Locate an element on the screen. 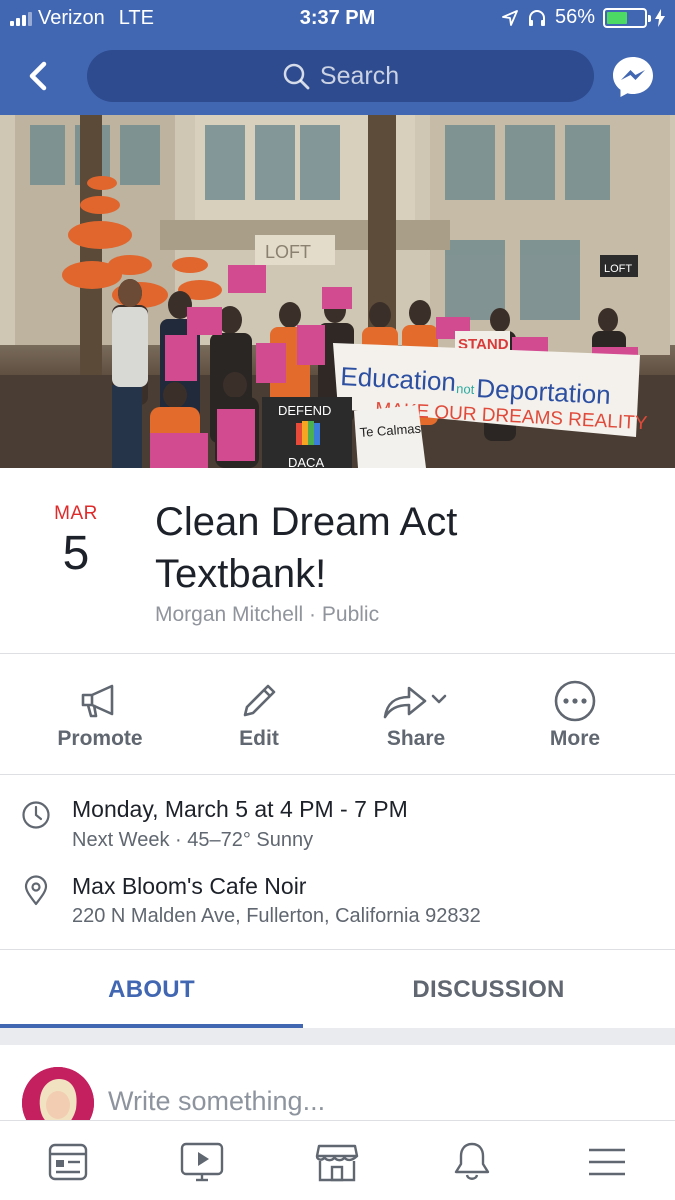  edit-button: Edit is located at coordinates (259, 714).